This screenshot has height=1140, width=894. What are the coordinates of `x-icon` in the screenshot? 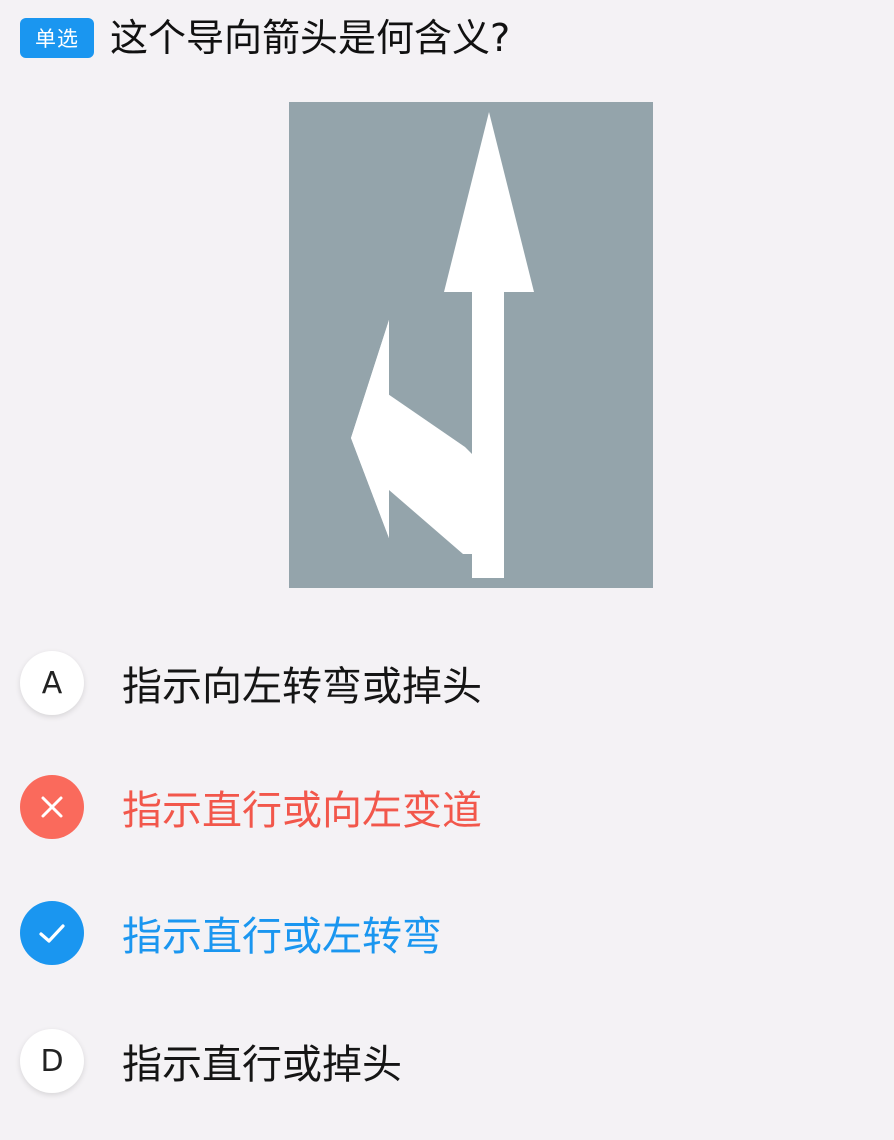 It's located at (52, 807).